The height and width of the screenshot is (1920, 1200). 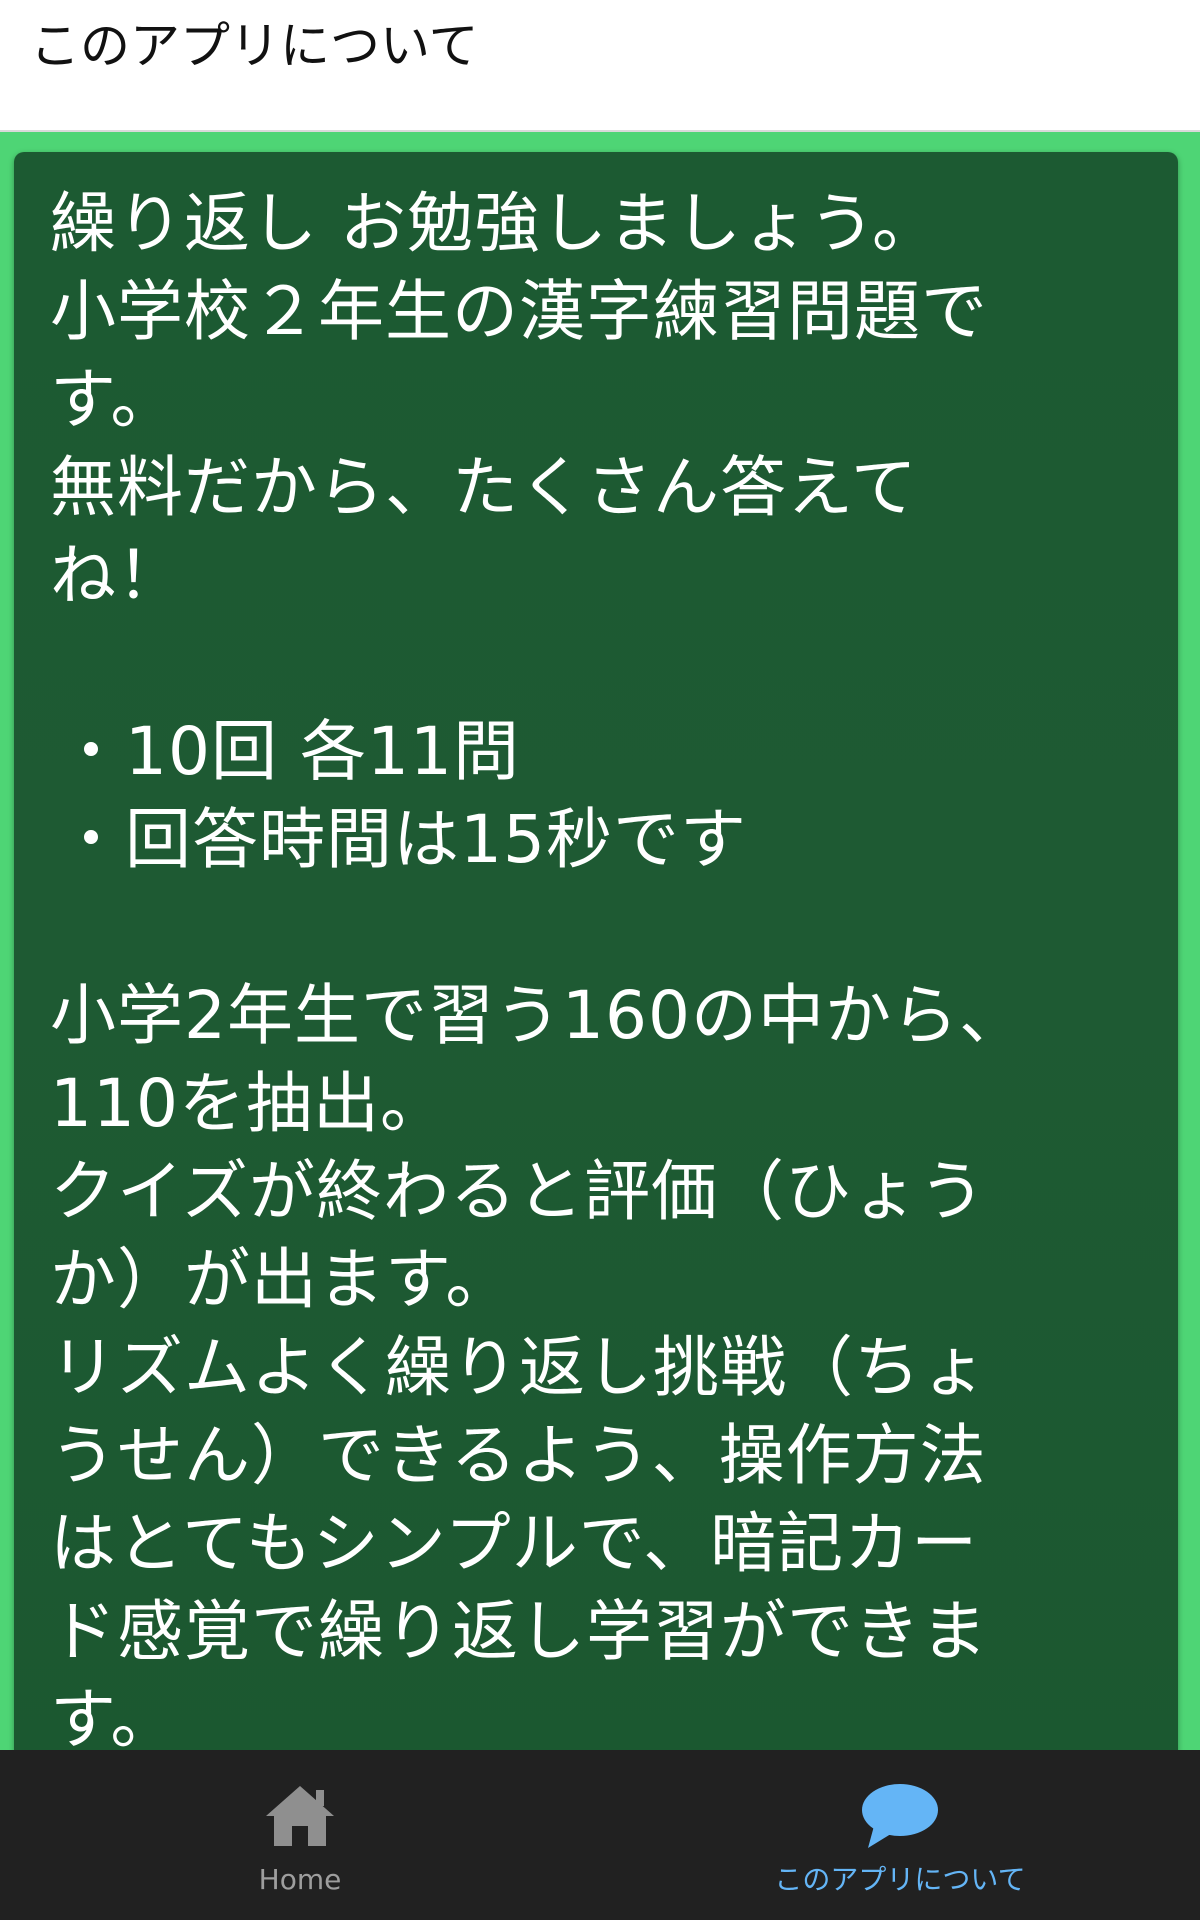 I want to click on text-line: ね！, so click(x=117, y=575).